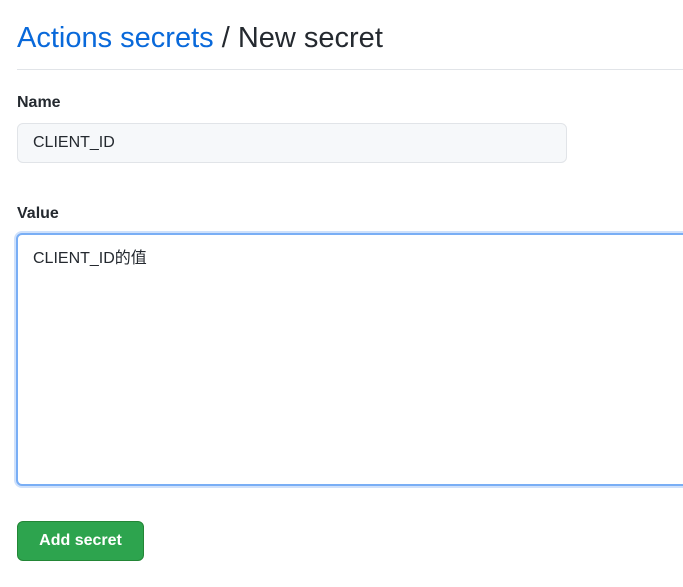 This screenshot has width=683, height=587. I want to click on header-divider, so click(350, 69).